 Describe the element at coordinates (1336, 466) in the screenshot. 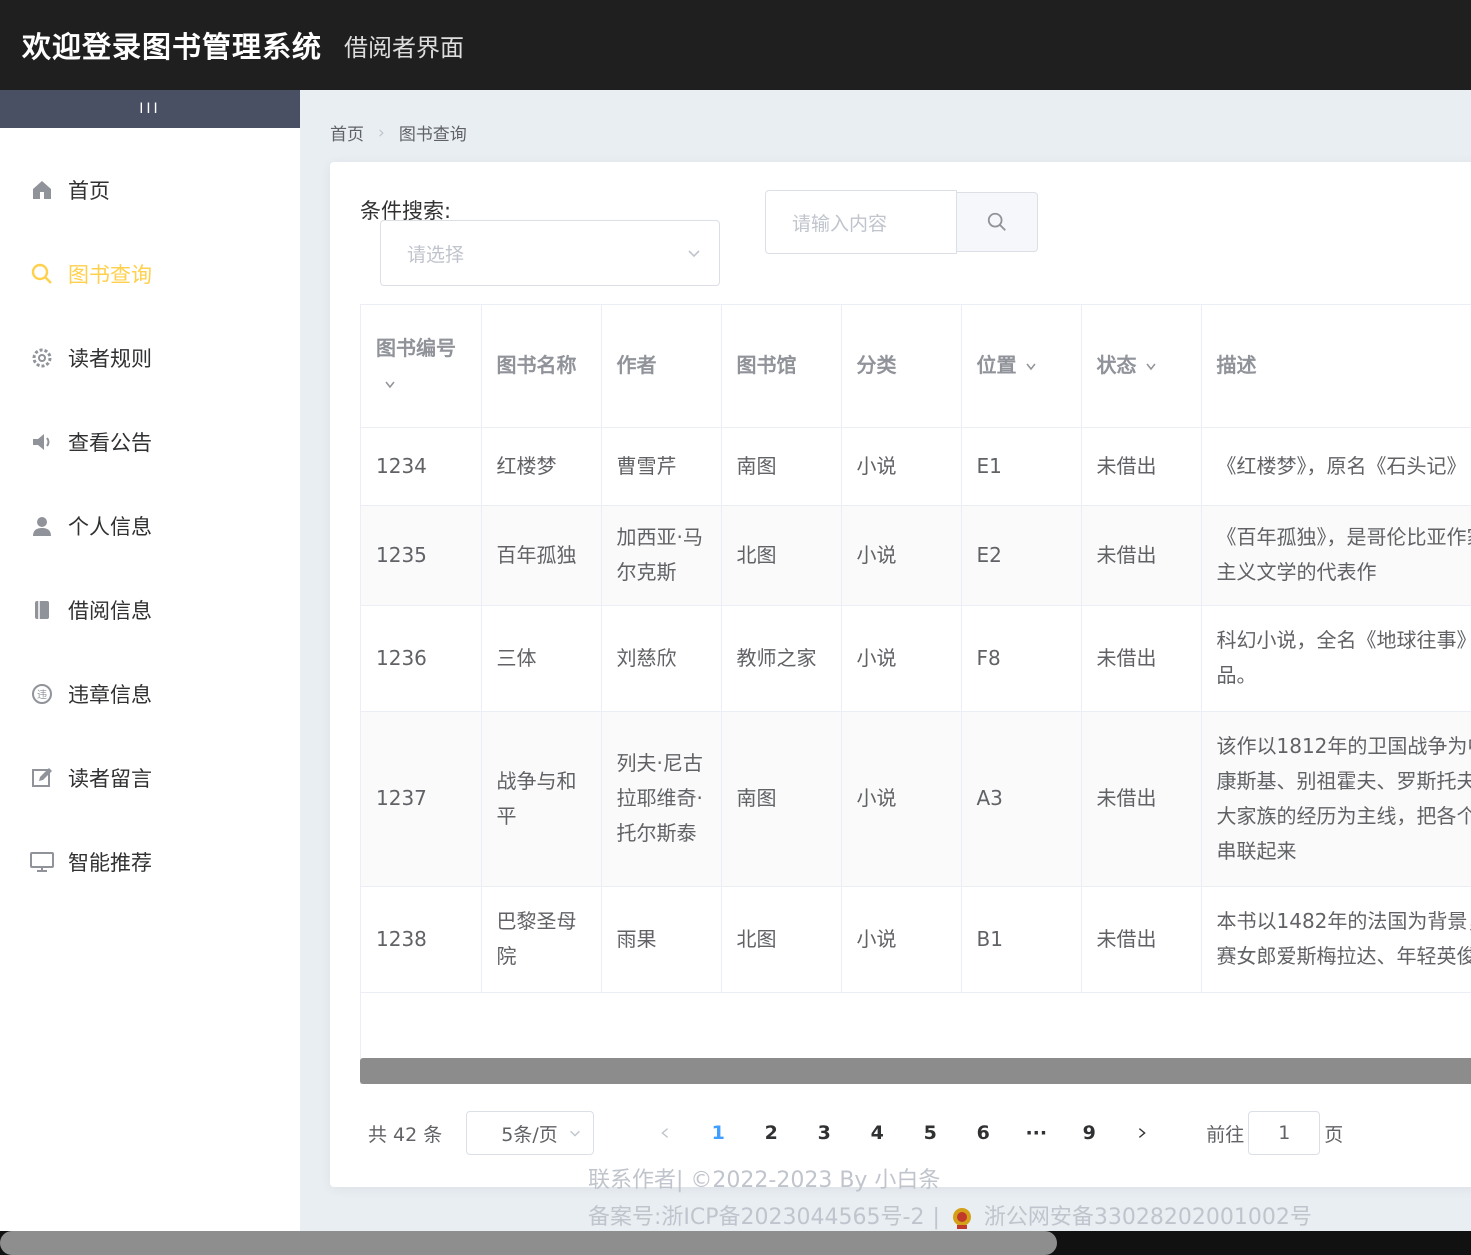

I see `cell-description: 《红楼梦》，原名《石头记》` at that location.